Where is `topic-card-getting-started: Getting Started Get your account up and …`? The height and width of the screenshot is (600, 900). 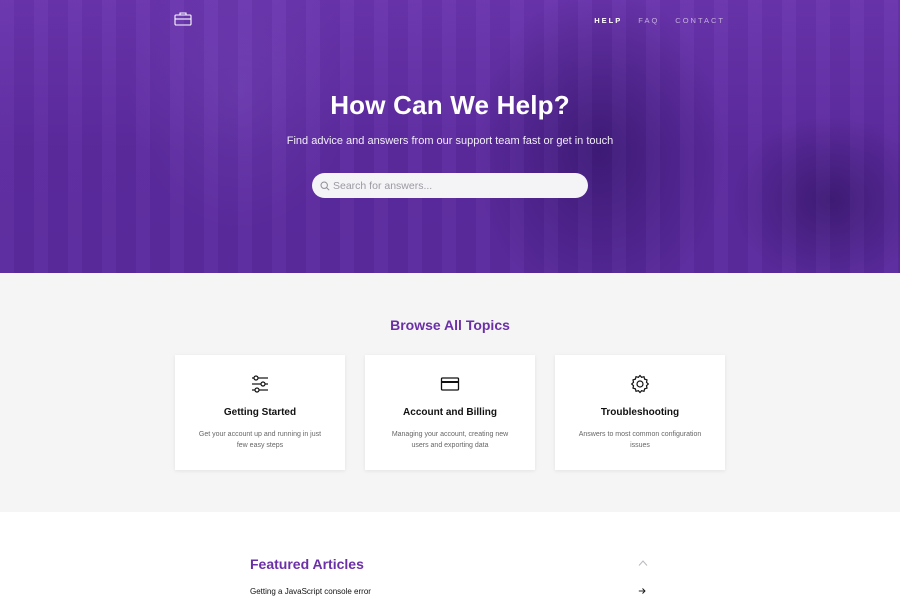
topic-card-getting-started: Getting Started Get your account up and … is located at coordinates (260, 412).